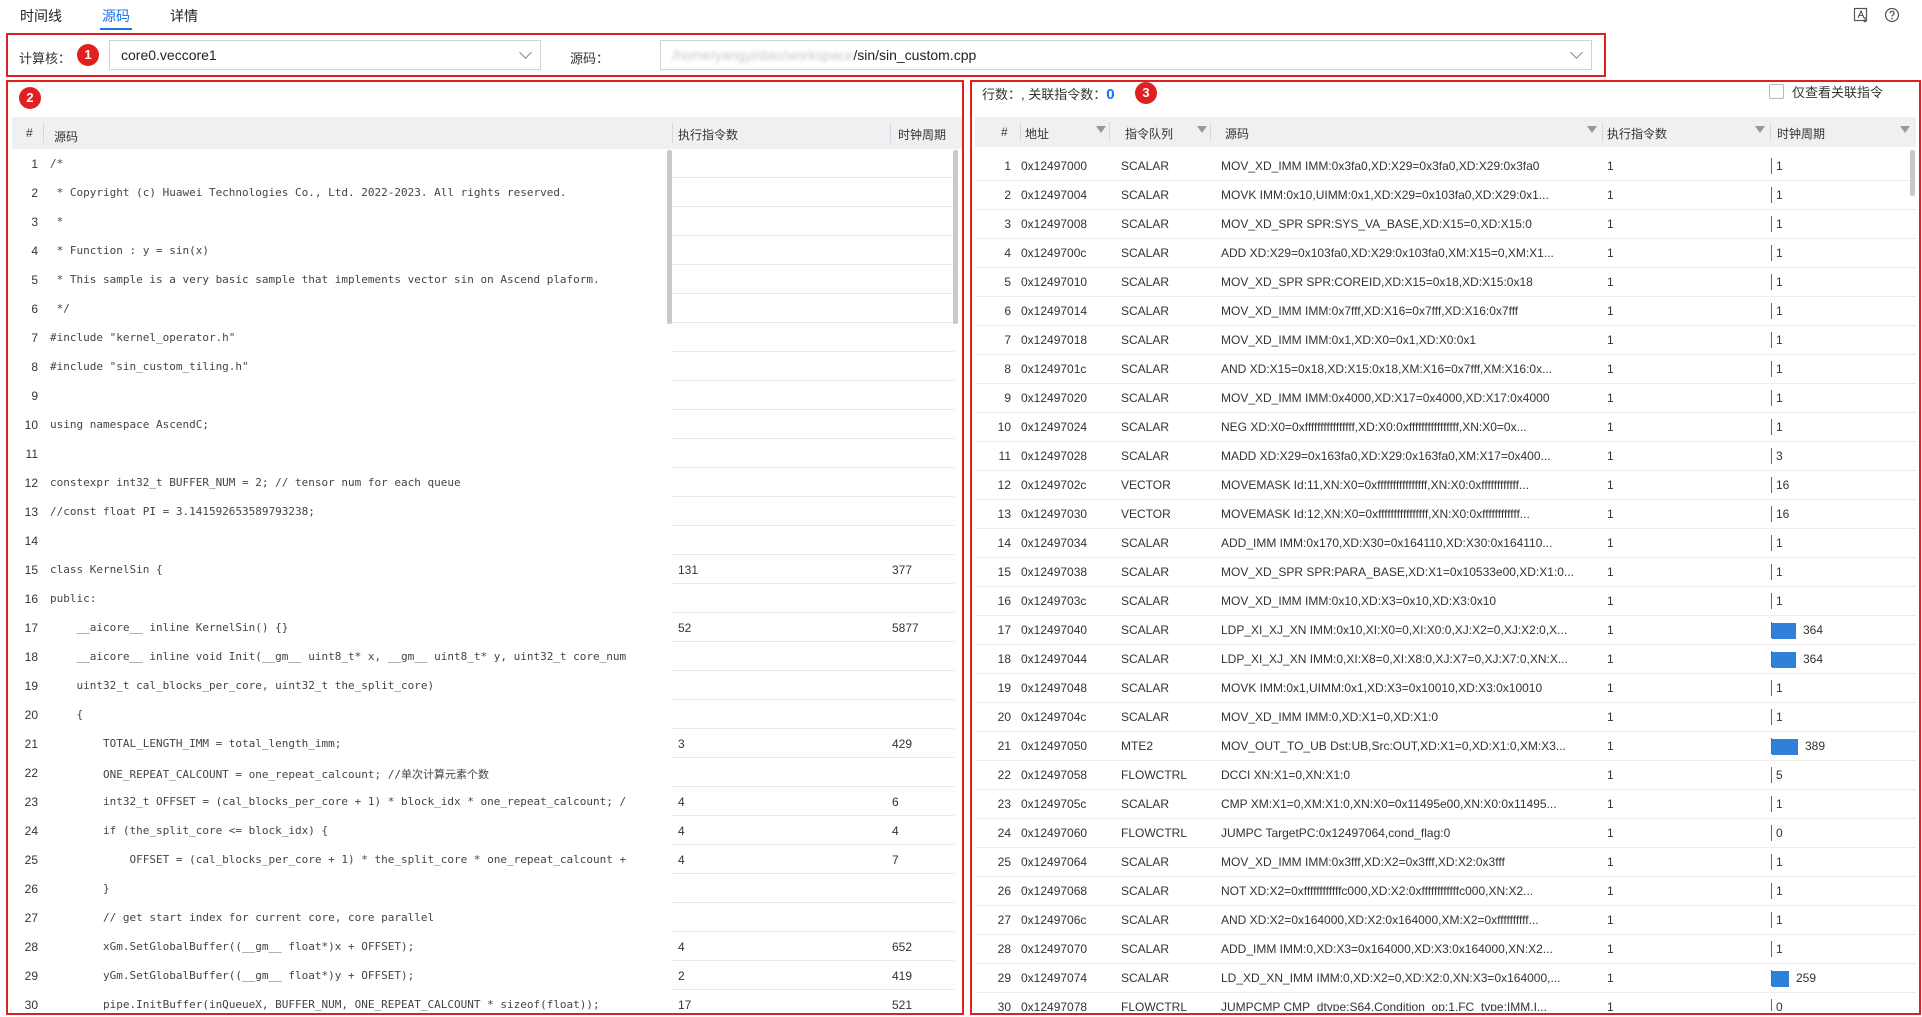 The width and height of the screenshot is (1922, 1017). What do you see at coordinates (487, 250) in the screenshot?
I see `source-row: 4 * Function : y = sin(x)` at bounding box center [487, 250].